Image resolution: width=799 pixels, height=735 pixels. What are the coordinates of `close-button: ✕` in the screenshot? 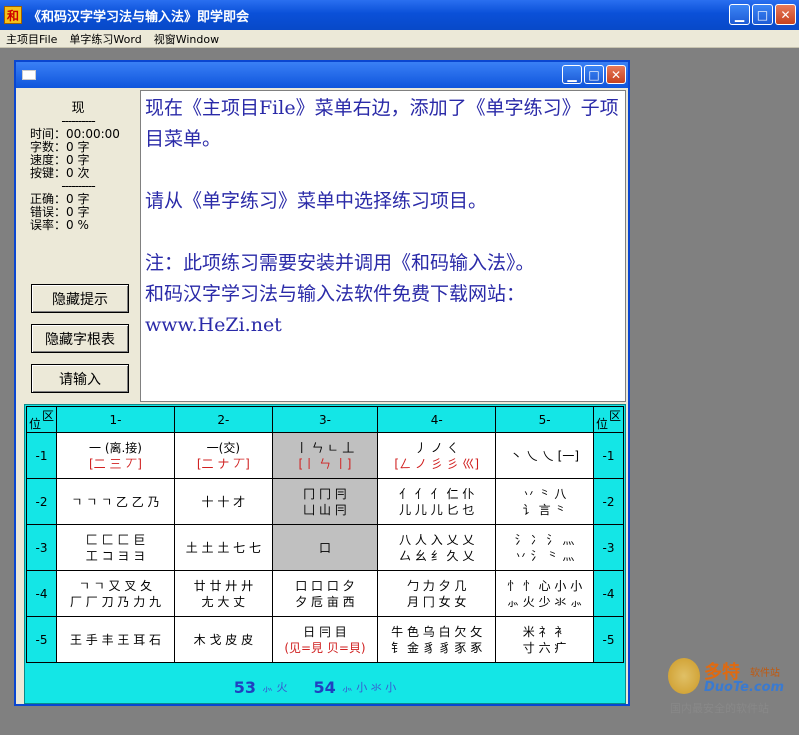 It's located at (785, 14).